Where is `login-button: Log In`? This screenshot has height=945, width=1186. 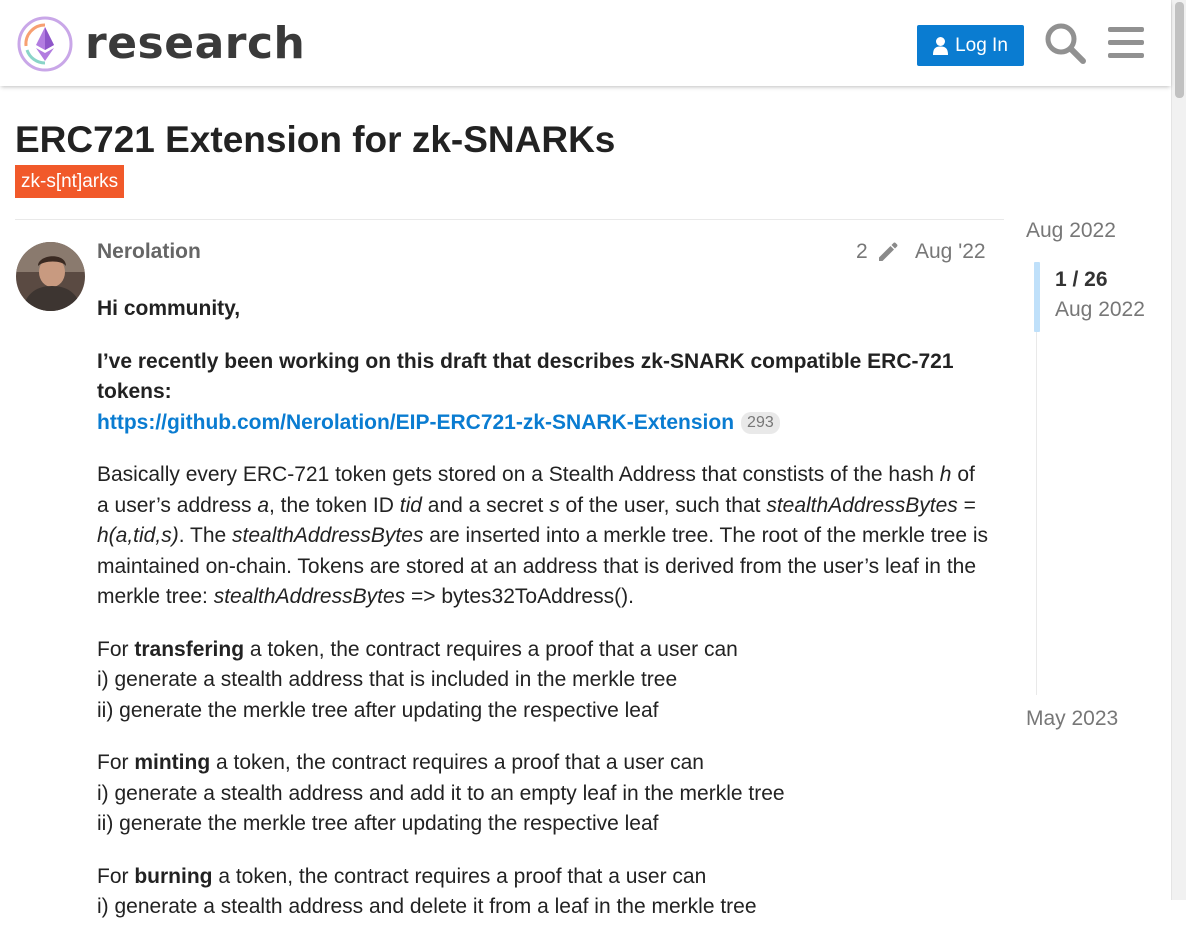
login-button: Log In is located at coordinates (970, 45).